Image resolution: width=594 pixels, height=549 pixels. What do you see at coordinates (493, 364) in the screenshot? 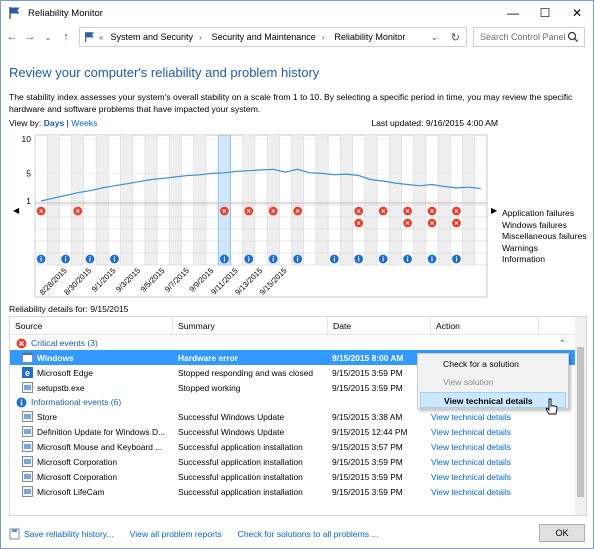
I see `menu-item-check-solution: Check for a solution` at bounding box center [493, 364].